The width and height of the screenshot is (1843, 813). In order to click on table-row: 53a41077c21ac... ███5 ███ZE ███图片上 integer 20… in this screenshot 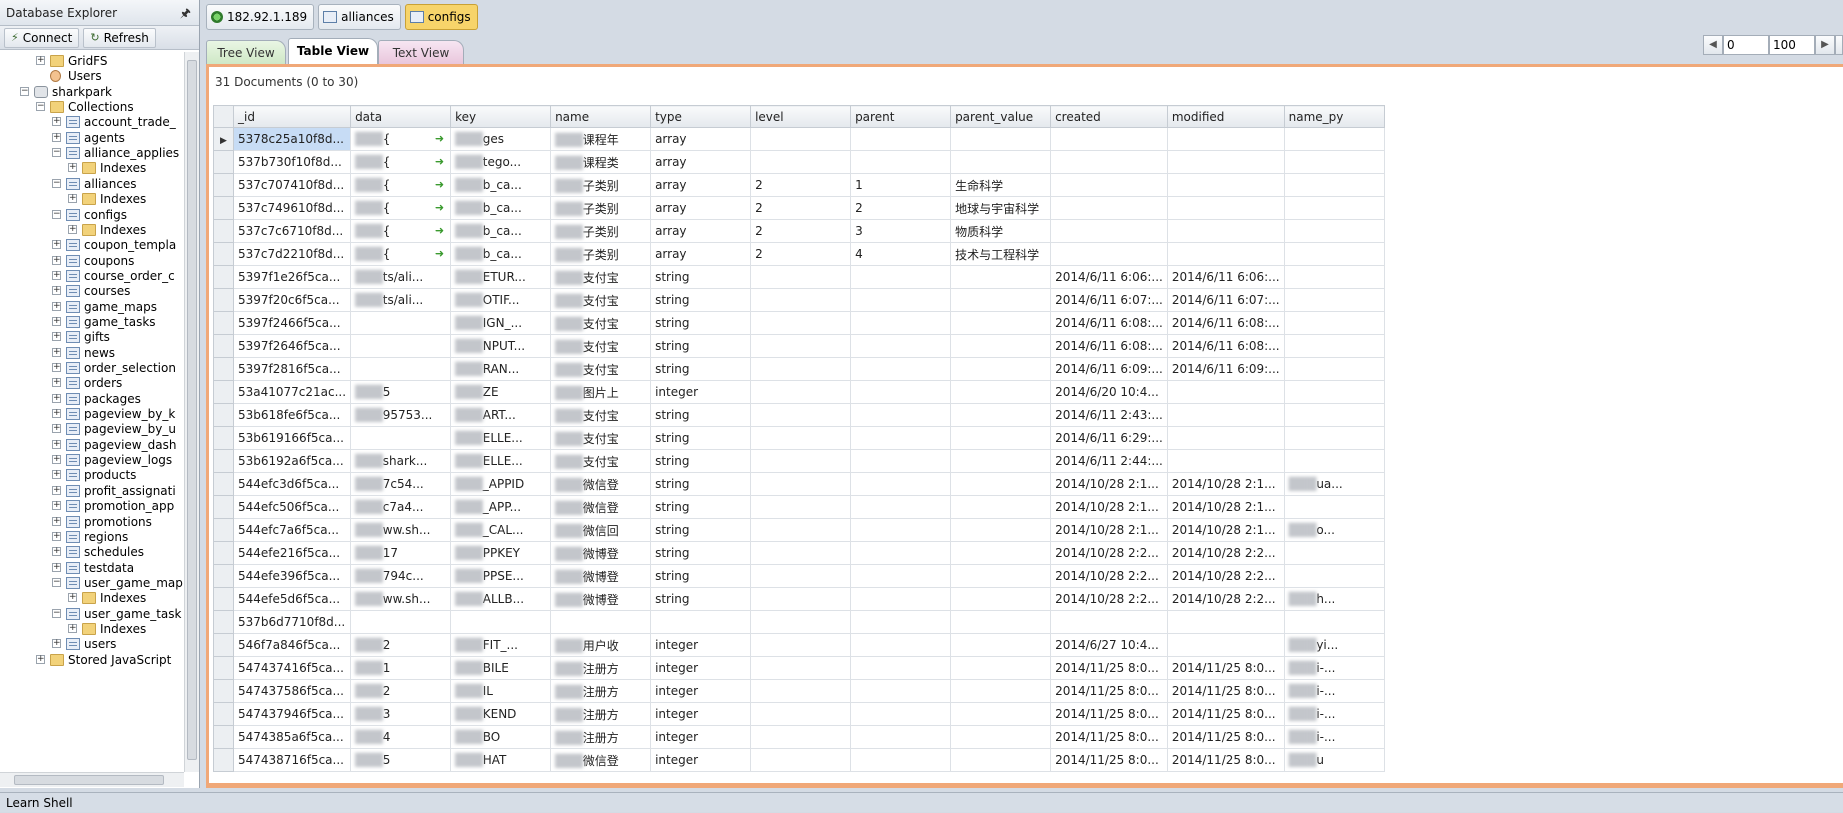, I will do `click(799, 392)`.